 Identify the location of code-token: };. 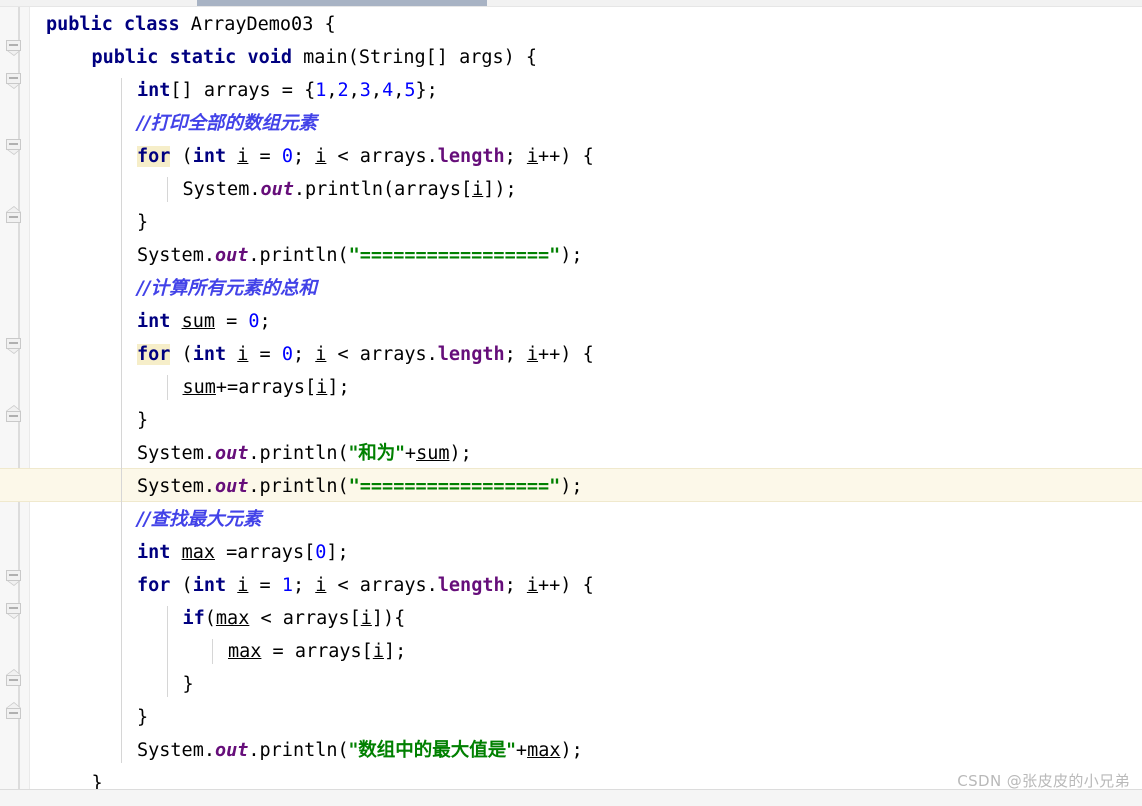
(426, 90).